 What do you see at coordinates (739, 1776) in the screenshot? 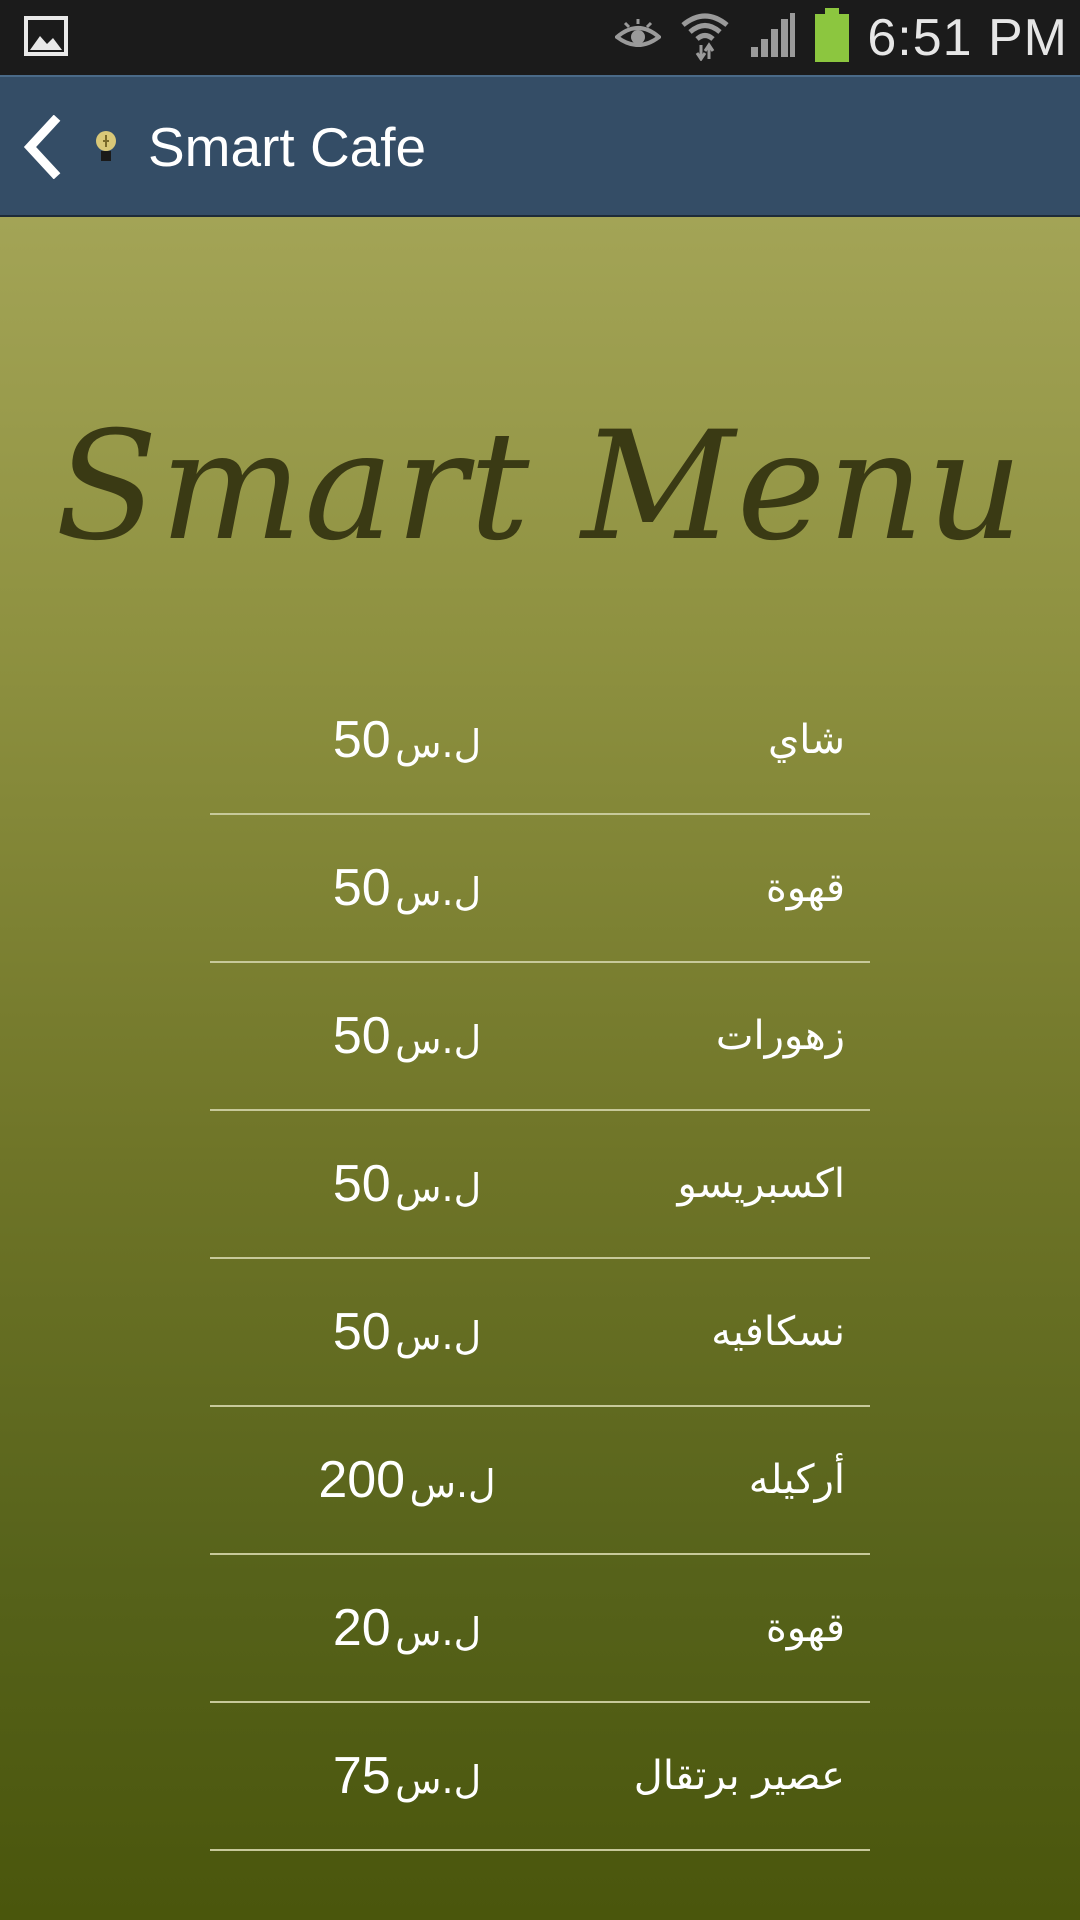
I see `item-name: عصير برتقال` at bounding box center [739, 1776].